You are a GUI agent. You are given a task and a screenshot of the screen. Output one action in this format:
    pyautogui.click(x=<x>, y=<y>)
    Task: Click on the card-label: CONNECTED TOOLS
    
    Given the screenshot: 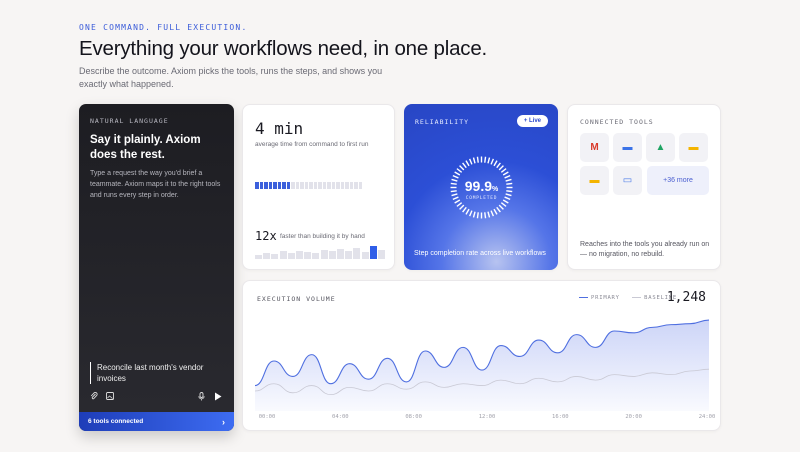 What is the action you would take?
    pyautogui.click(x=617, y=122)
    